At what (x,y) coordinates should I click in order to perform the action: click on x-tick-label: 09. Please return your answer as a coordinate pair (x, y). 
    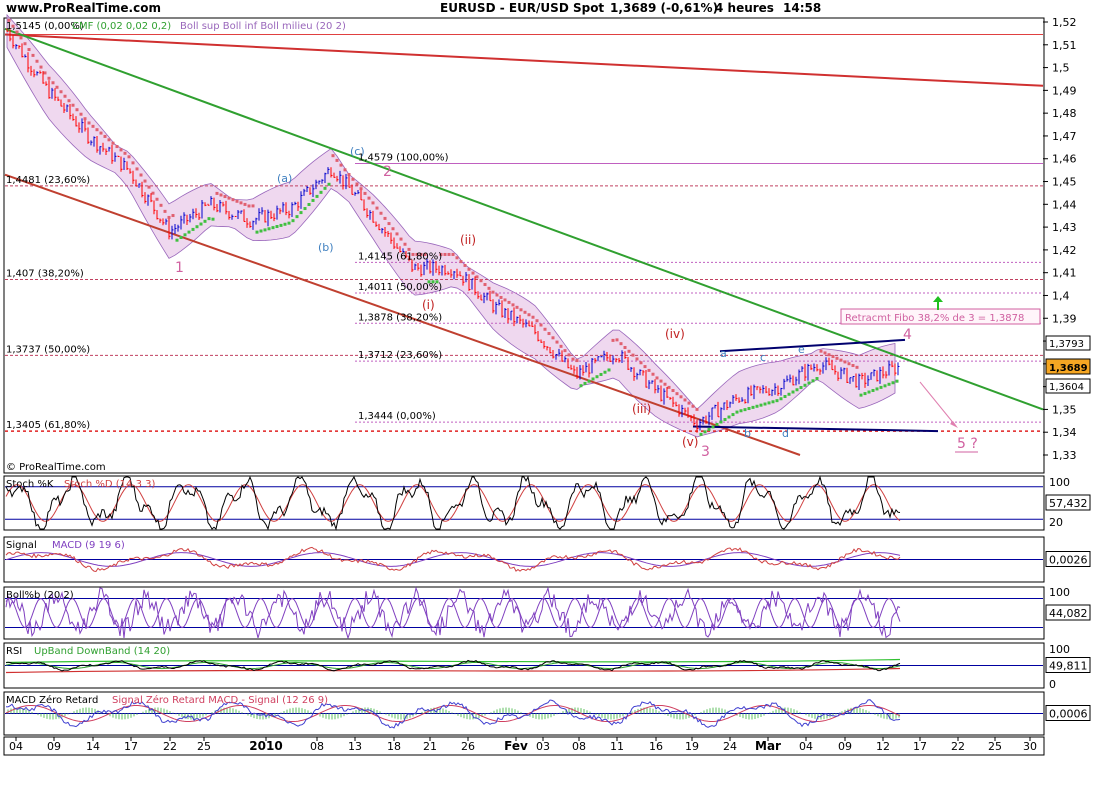
    Looking at the image, I should click on (845, 746).